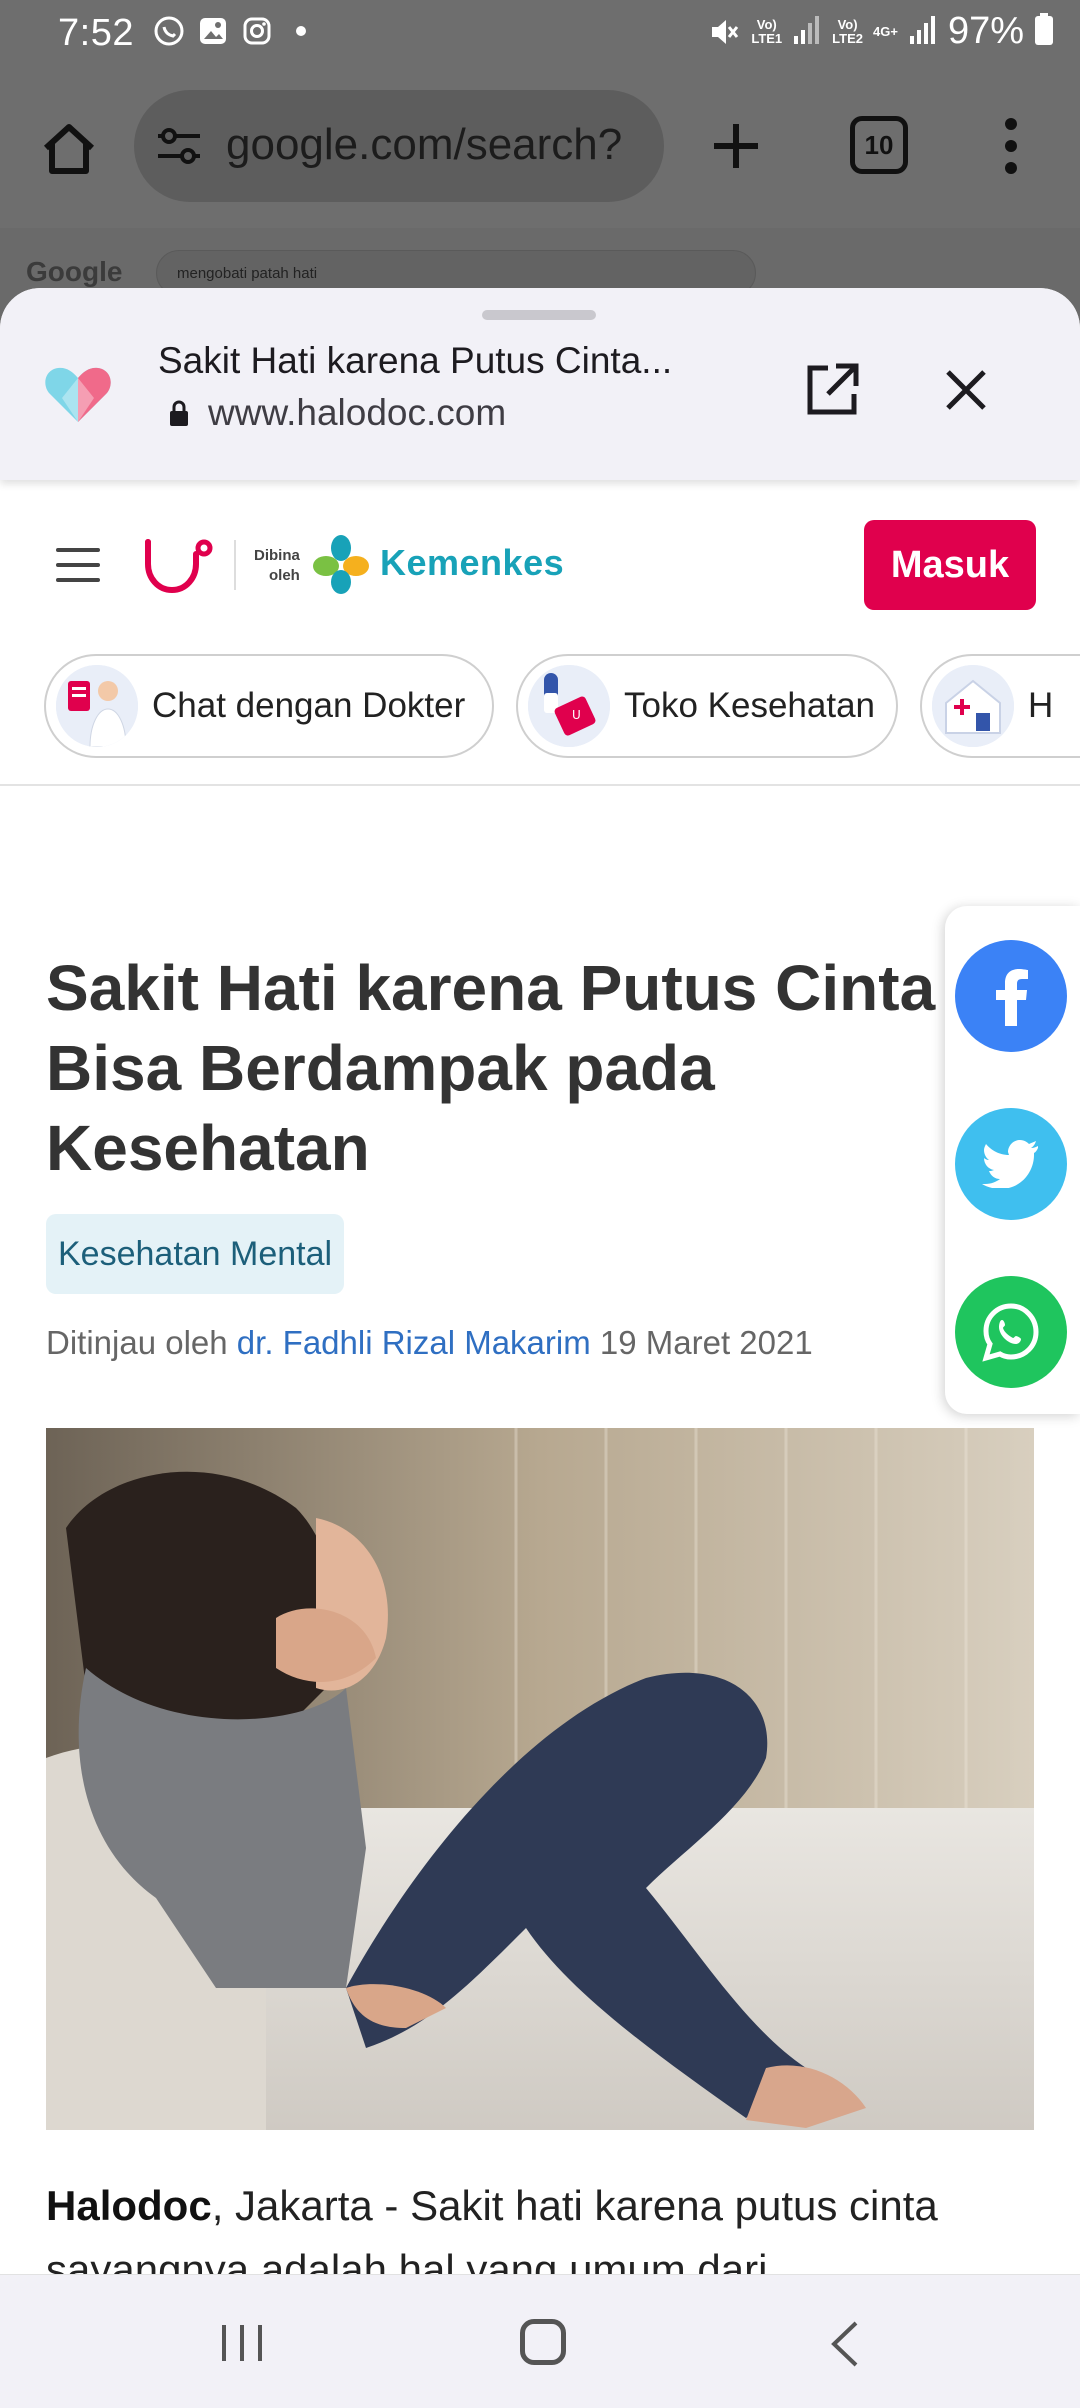  I want to click on sim1-volte-label: Vo) LTE1, so click(767, 31).